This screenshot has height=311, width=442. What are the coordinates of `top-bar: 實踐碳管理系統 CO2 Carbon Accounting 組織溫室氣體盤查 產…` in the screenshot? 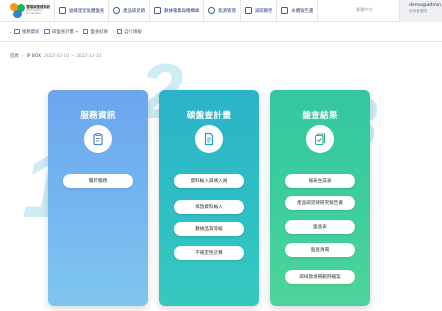 It's located at (221, 11).